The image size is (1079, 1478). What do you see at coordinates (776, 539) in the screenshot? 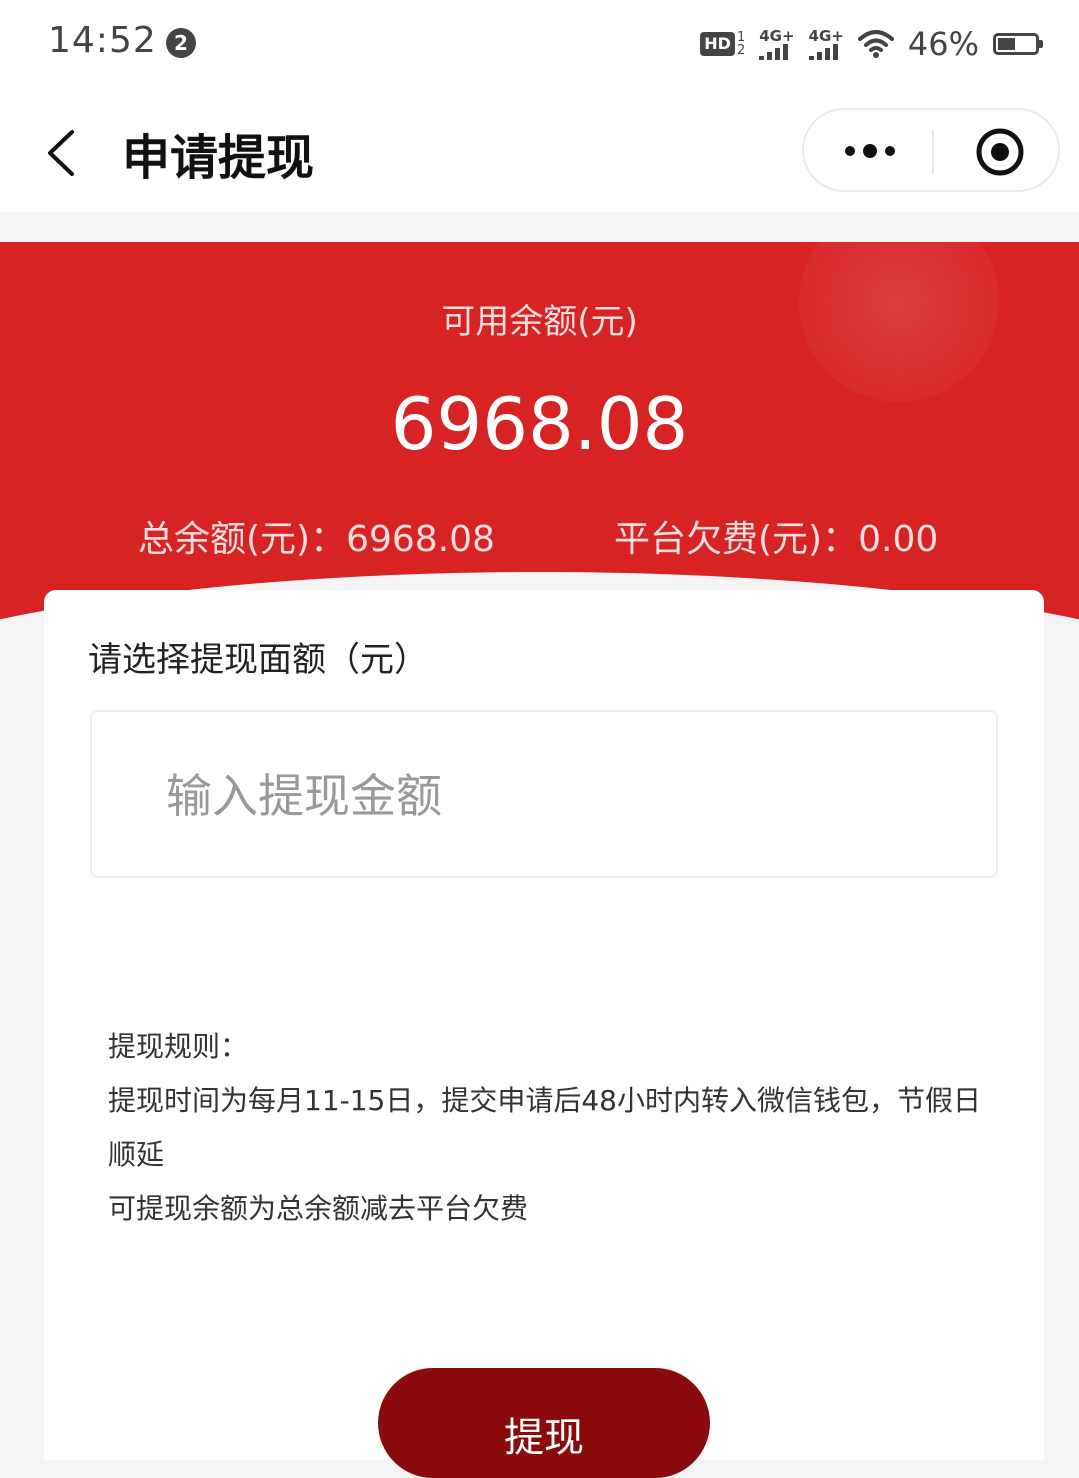
I see `platform-fee: 平台欠费(元)：0.00` at bounding box center [776, 539].